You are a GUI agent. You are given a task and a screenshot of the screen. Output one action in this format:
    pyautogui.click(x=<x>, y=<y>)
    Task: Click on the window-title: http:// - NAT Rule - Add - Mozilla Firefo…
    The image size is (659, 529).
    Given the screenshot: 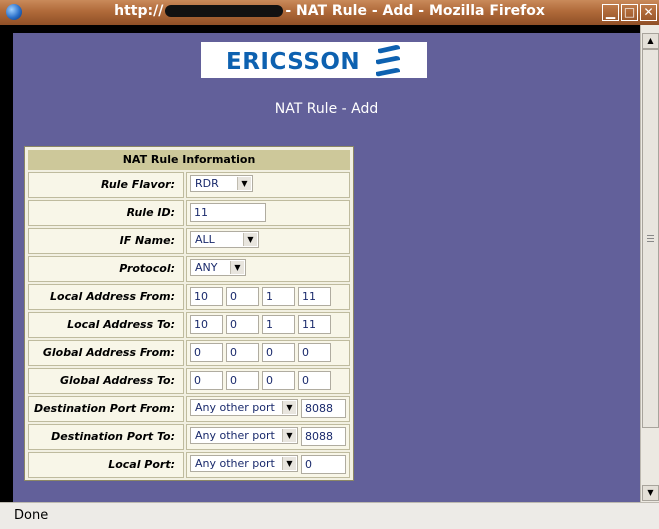 What is the action you would take?
    pyautogui.click(x=329, y=11)
    